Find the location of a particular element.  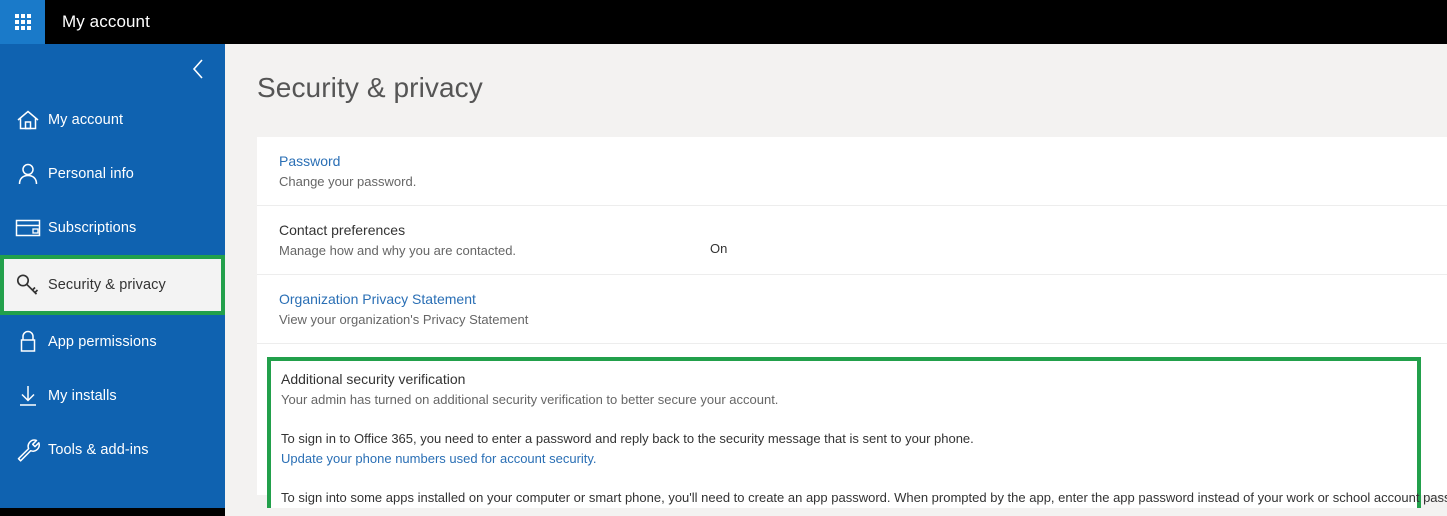

app-title: My account is located at coordinates (106, 21).